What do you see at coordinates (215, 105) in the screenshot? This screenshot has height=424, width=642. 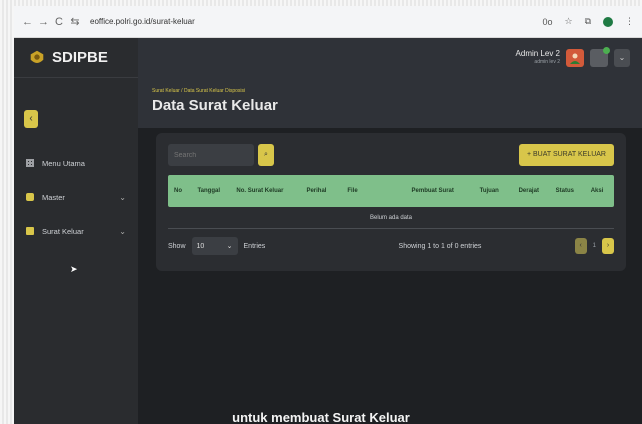 I see `page-title: Data Surat Keluar` at bounding box center [215, 105].